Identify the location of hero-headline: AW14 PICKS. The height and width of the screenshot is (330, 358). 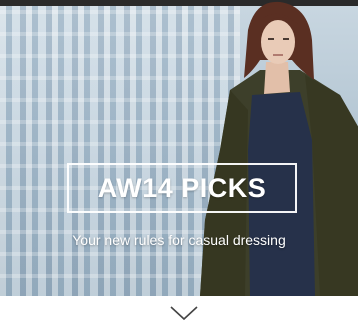
(182, 187).